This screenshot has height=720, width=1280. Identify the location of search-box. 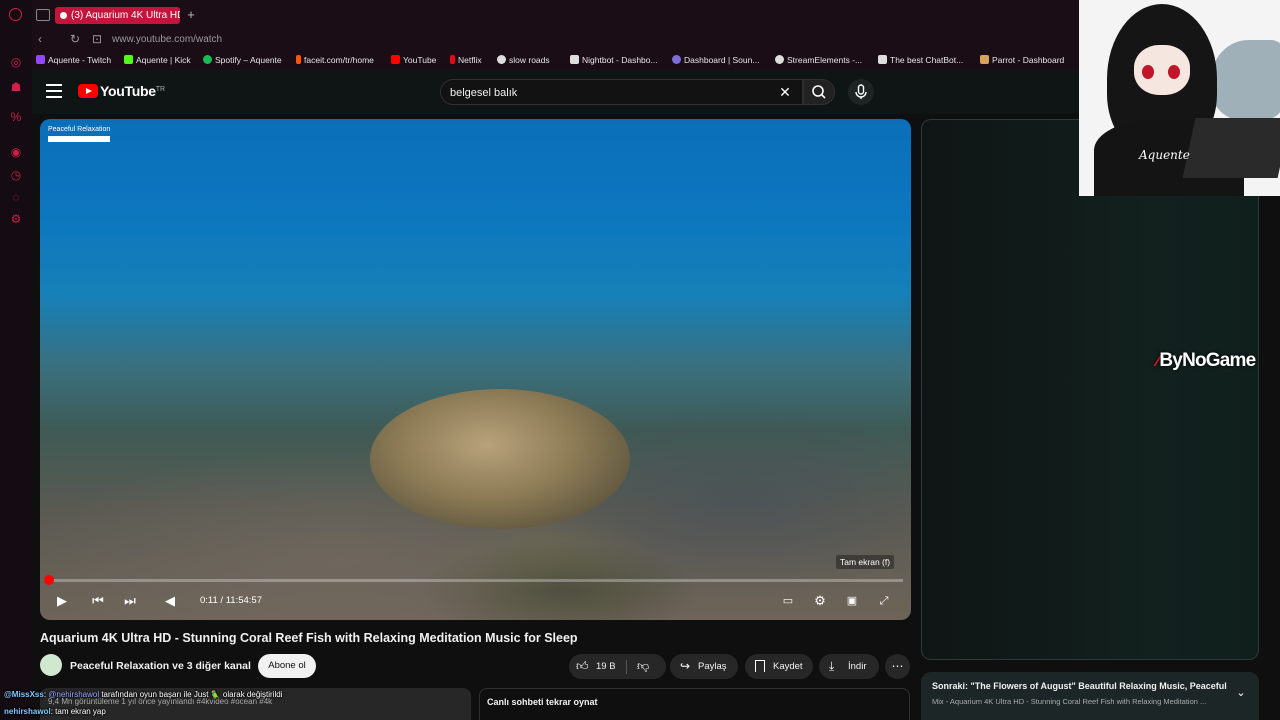
(621, 92).